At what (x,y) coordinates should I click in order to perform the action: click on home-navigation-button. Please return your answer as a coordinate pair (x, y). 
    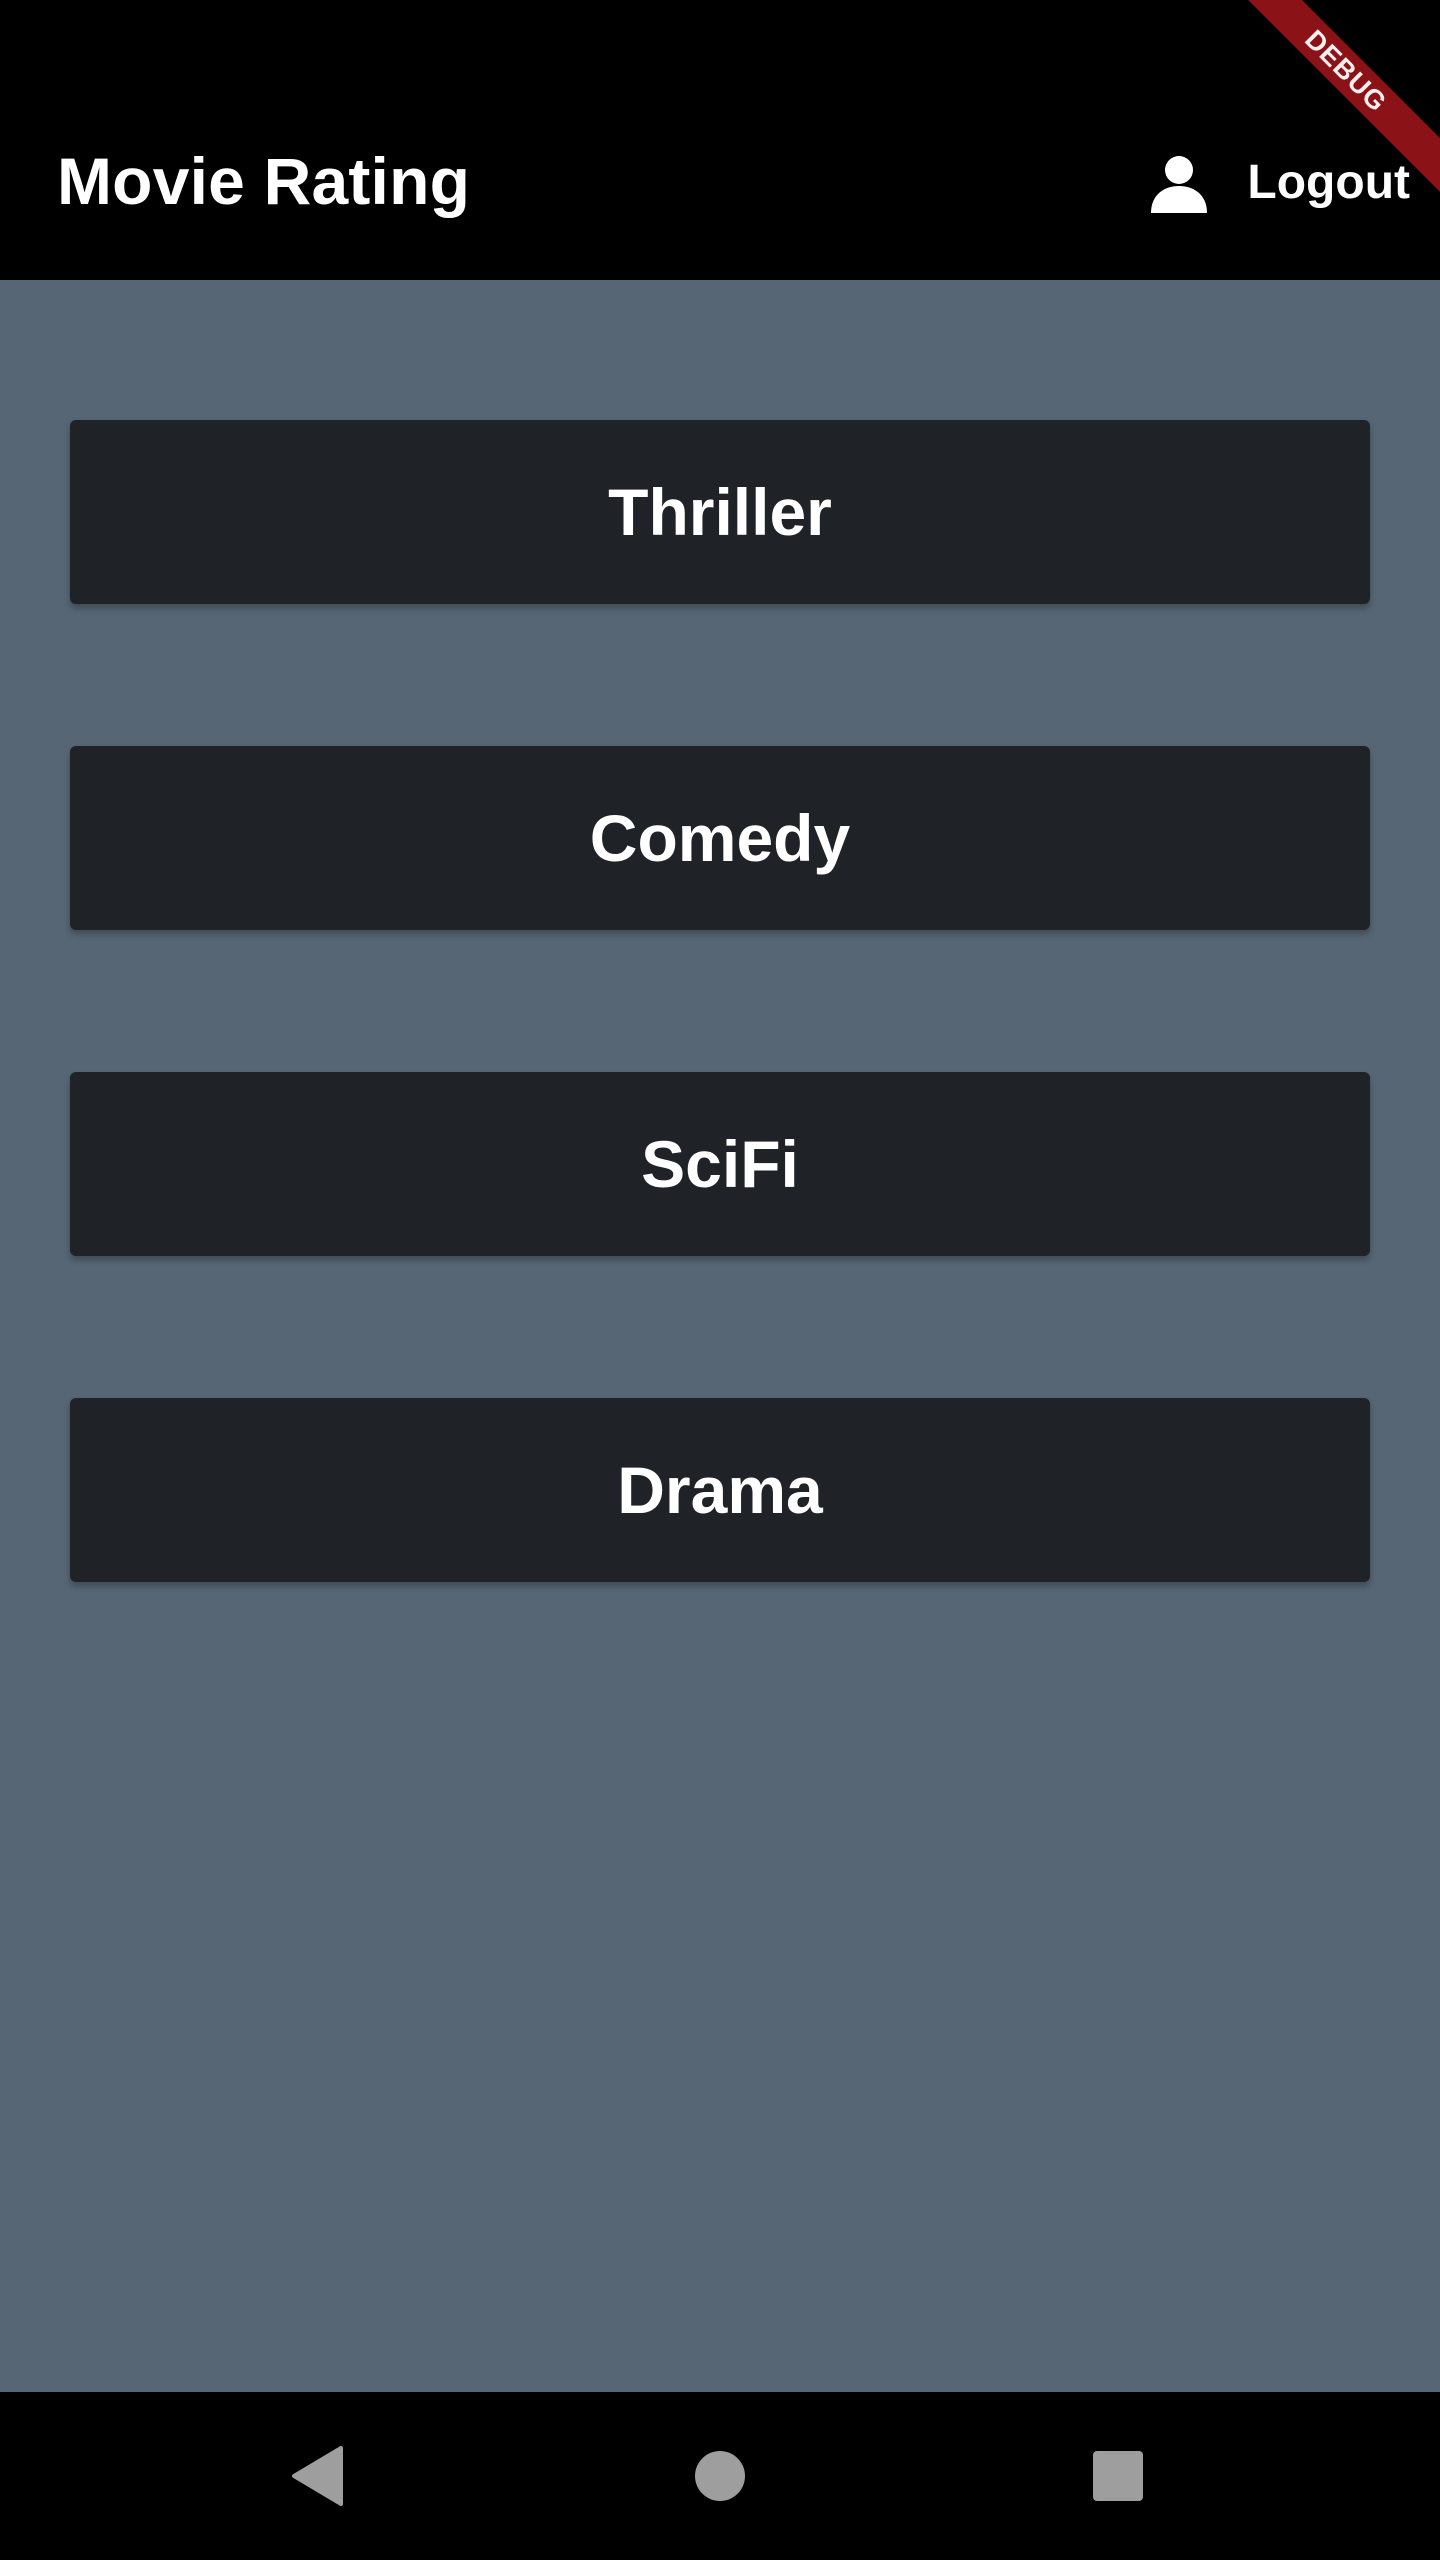
    Looking at the image, I should click on (720, 2476).